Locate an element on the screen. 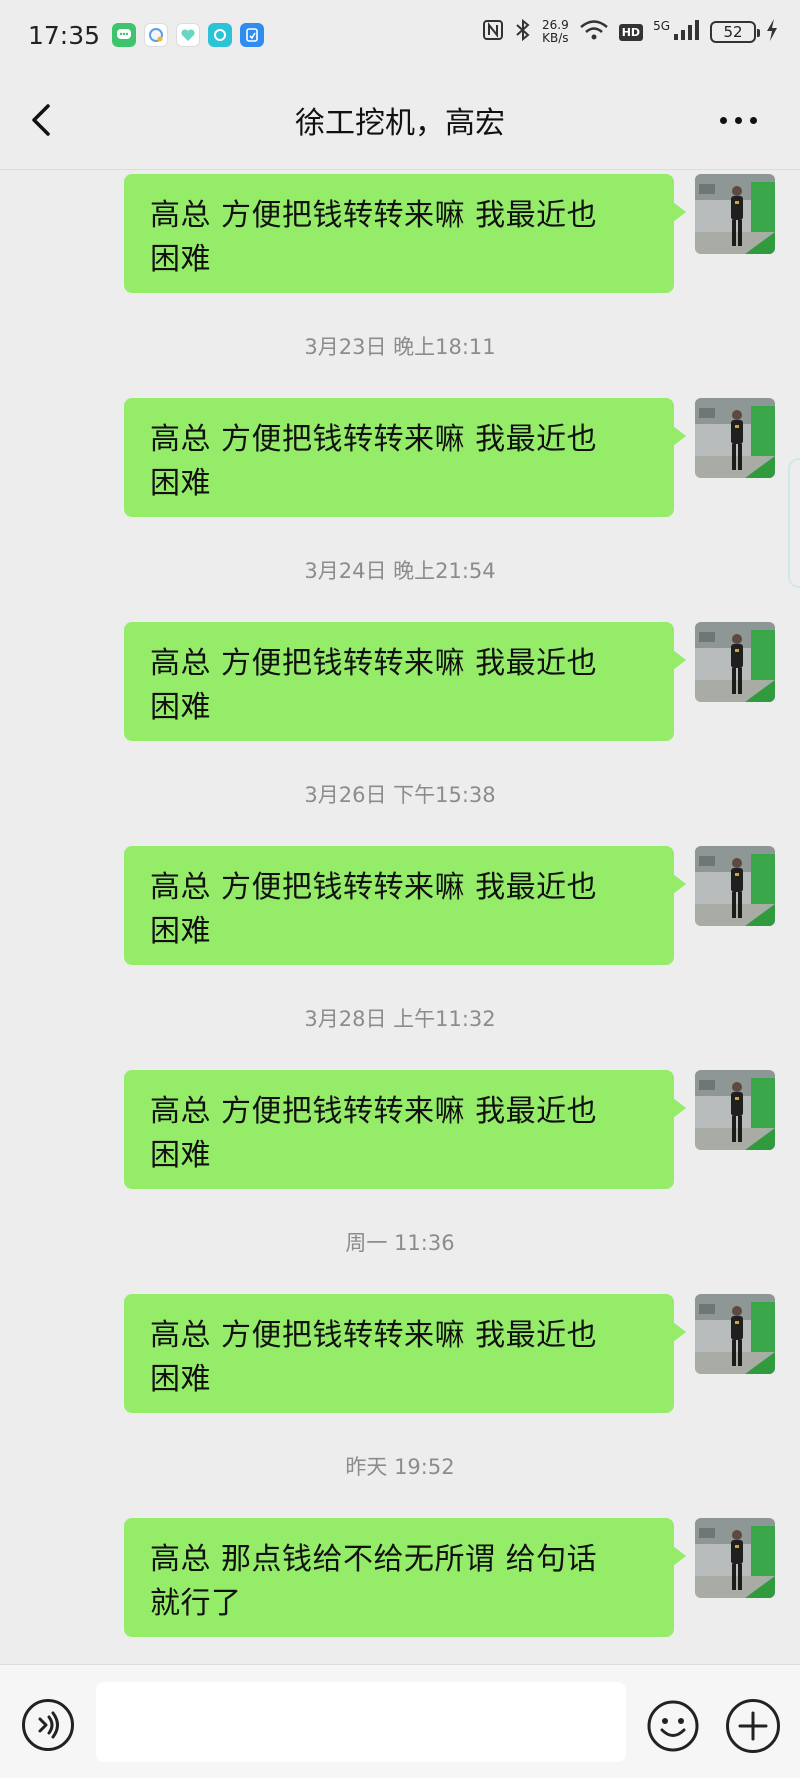  network-speed: 26.9 KB/s is located at coordinates (555, 32).